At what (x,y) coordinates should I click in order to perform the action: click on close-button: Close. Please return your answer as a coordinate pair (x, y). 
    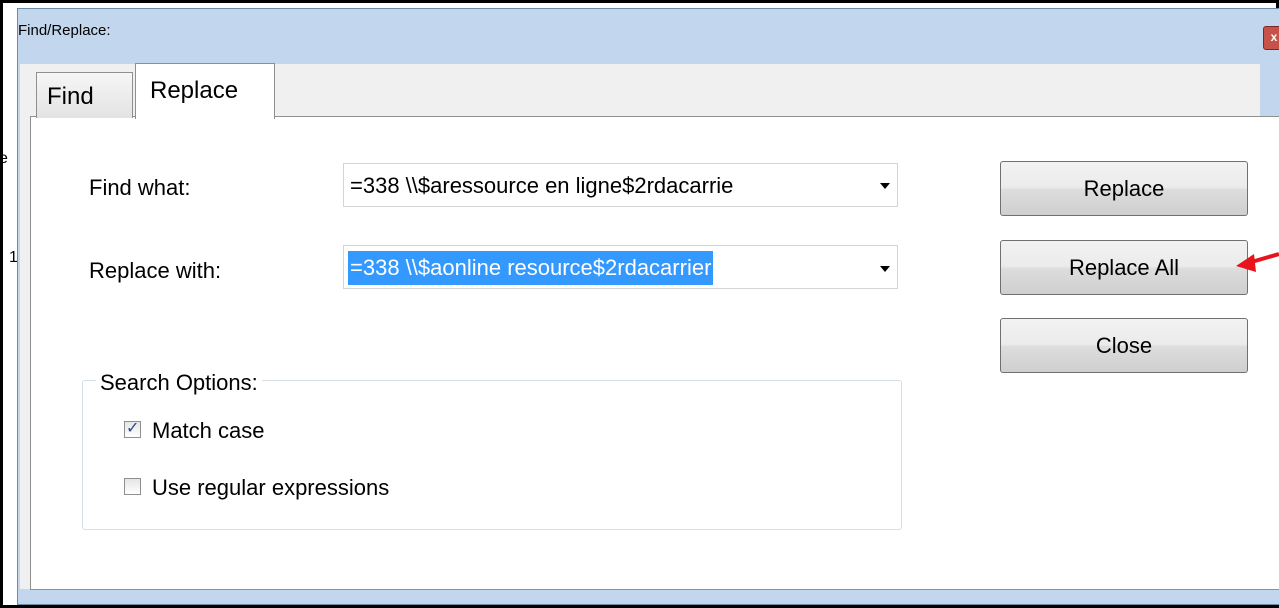
    Looking at the image, I should click on (1124, 345).